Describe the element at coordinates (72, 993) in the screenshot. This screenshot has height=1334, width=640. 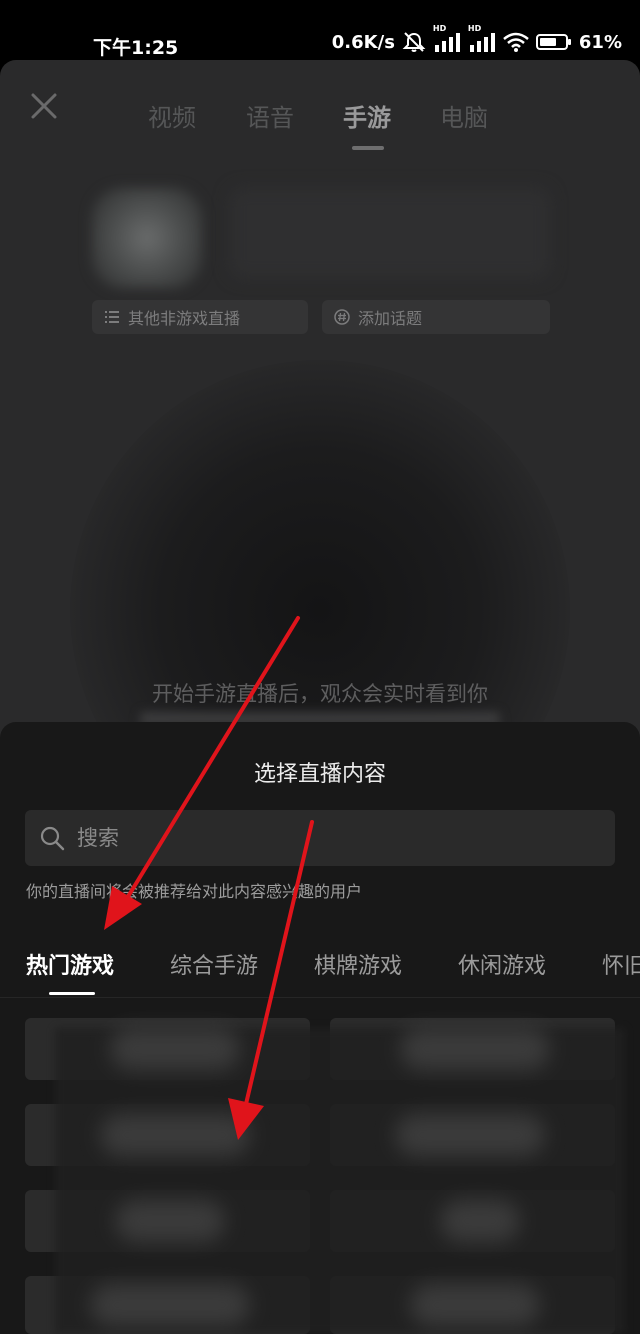
I see `category-active-indicator` at that location.